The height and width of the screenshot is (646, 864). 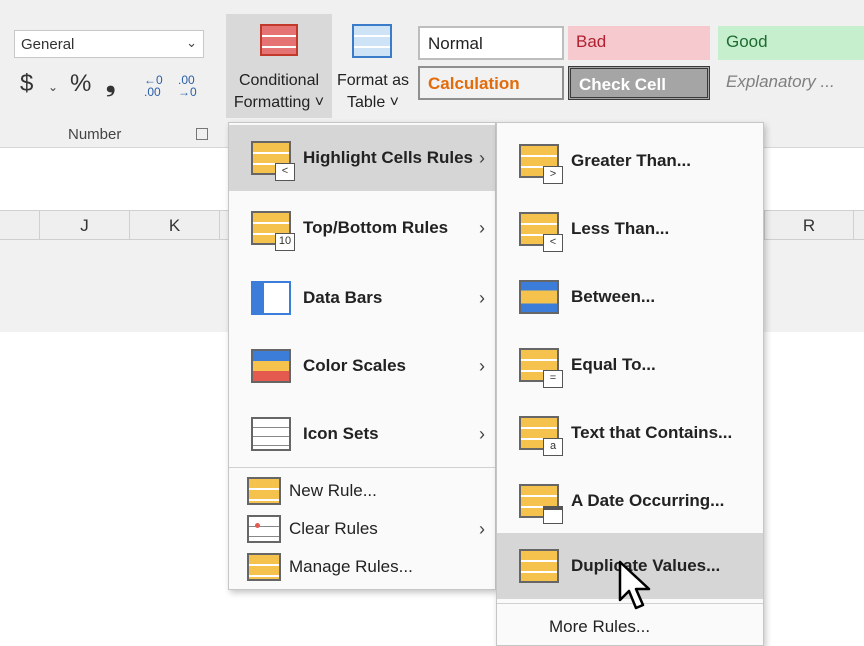 I want to click on top-bottom-icon: 10, so click(x=273, y=231).